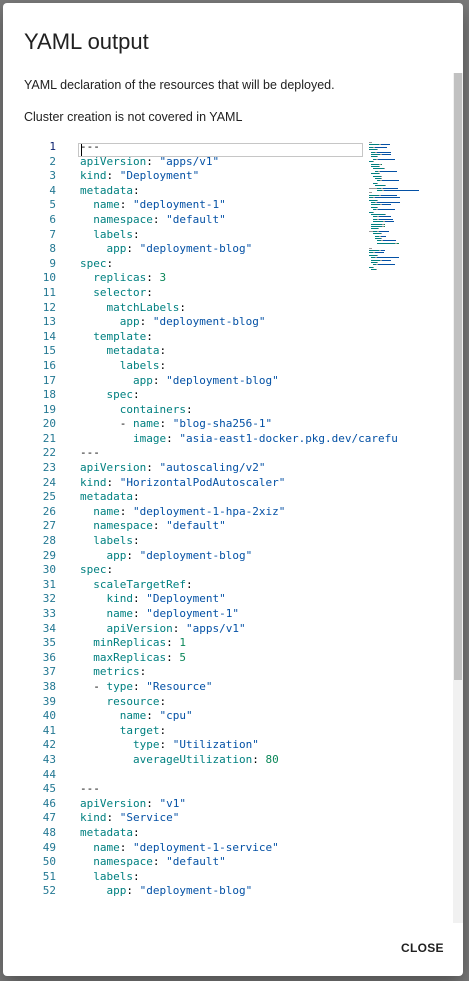  I want to click on code-token: kind, so click(93, 818).